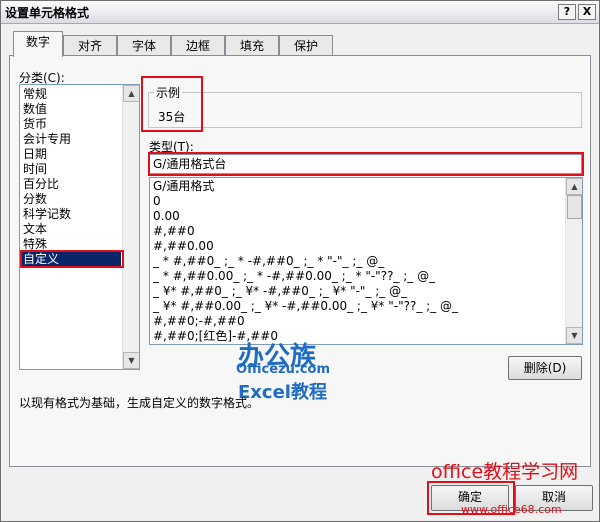 The height and width of the screenshot is (522, 600). Describe the element at coordinates (38, 44) in the screenshot. I see `tab-number: 数字` at that location.